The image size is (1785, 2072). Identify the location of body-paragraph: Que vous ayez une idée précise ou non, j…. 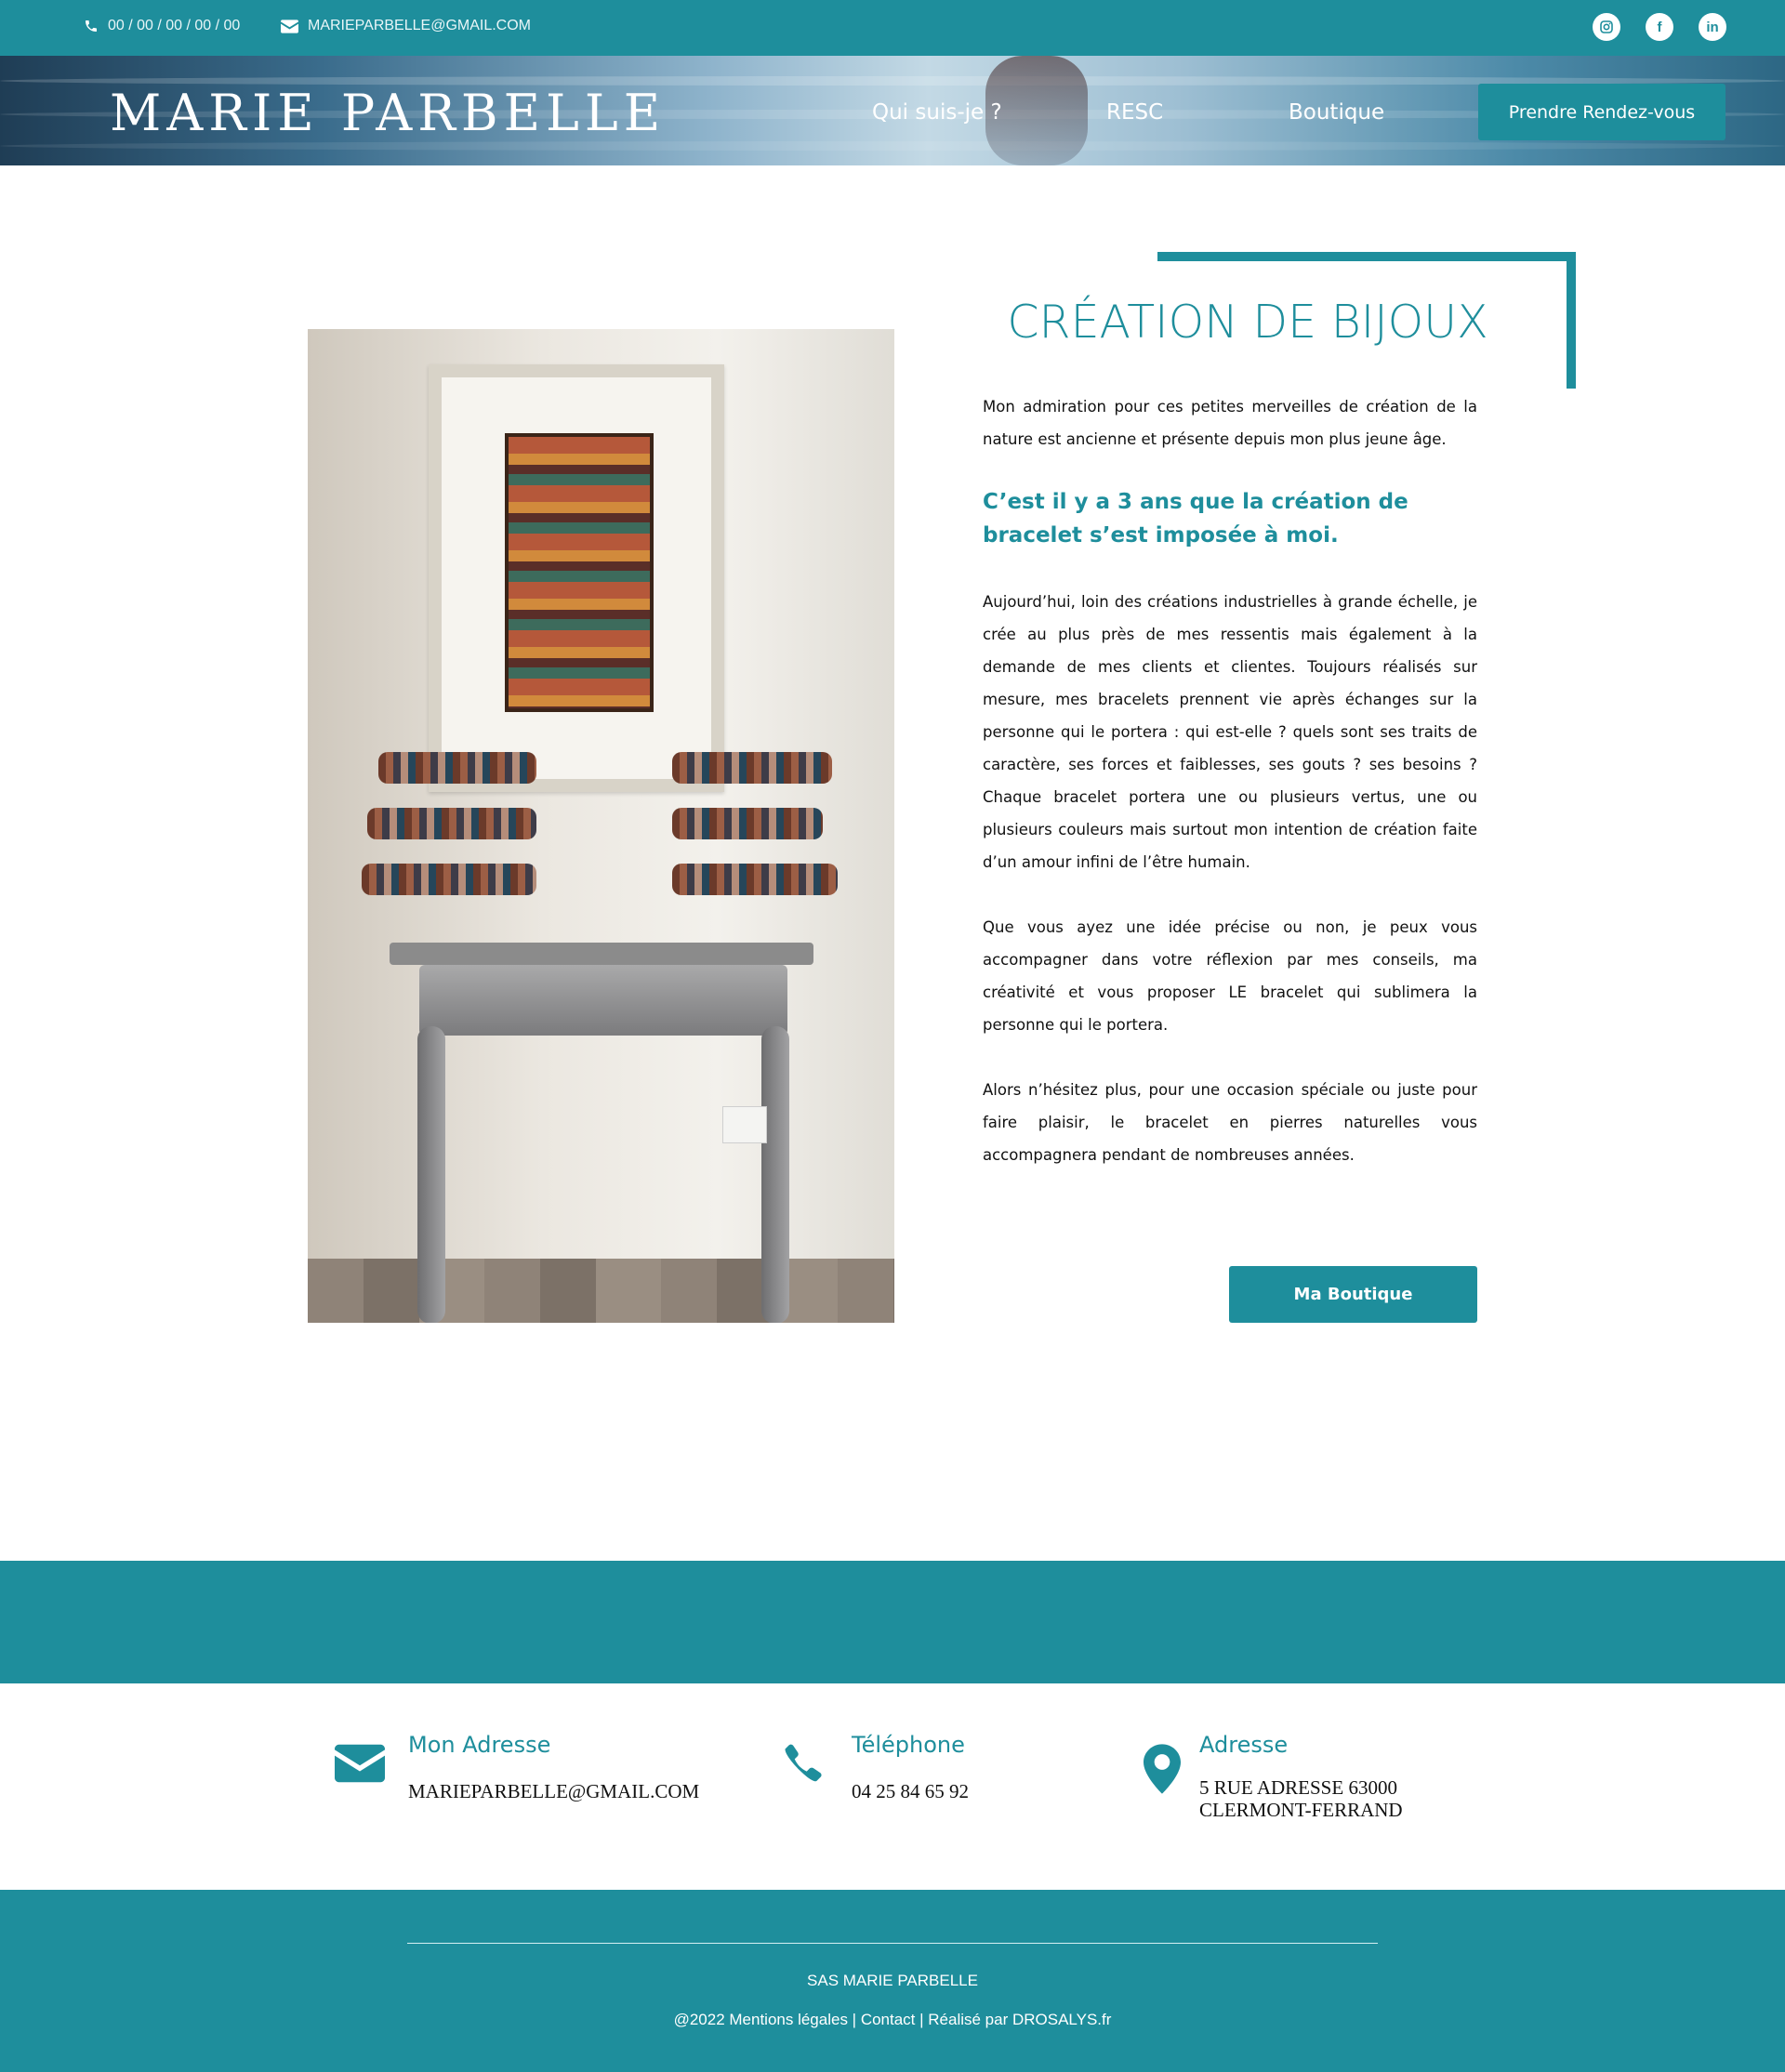
(1230, 976).